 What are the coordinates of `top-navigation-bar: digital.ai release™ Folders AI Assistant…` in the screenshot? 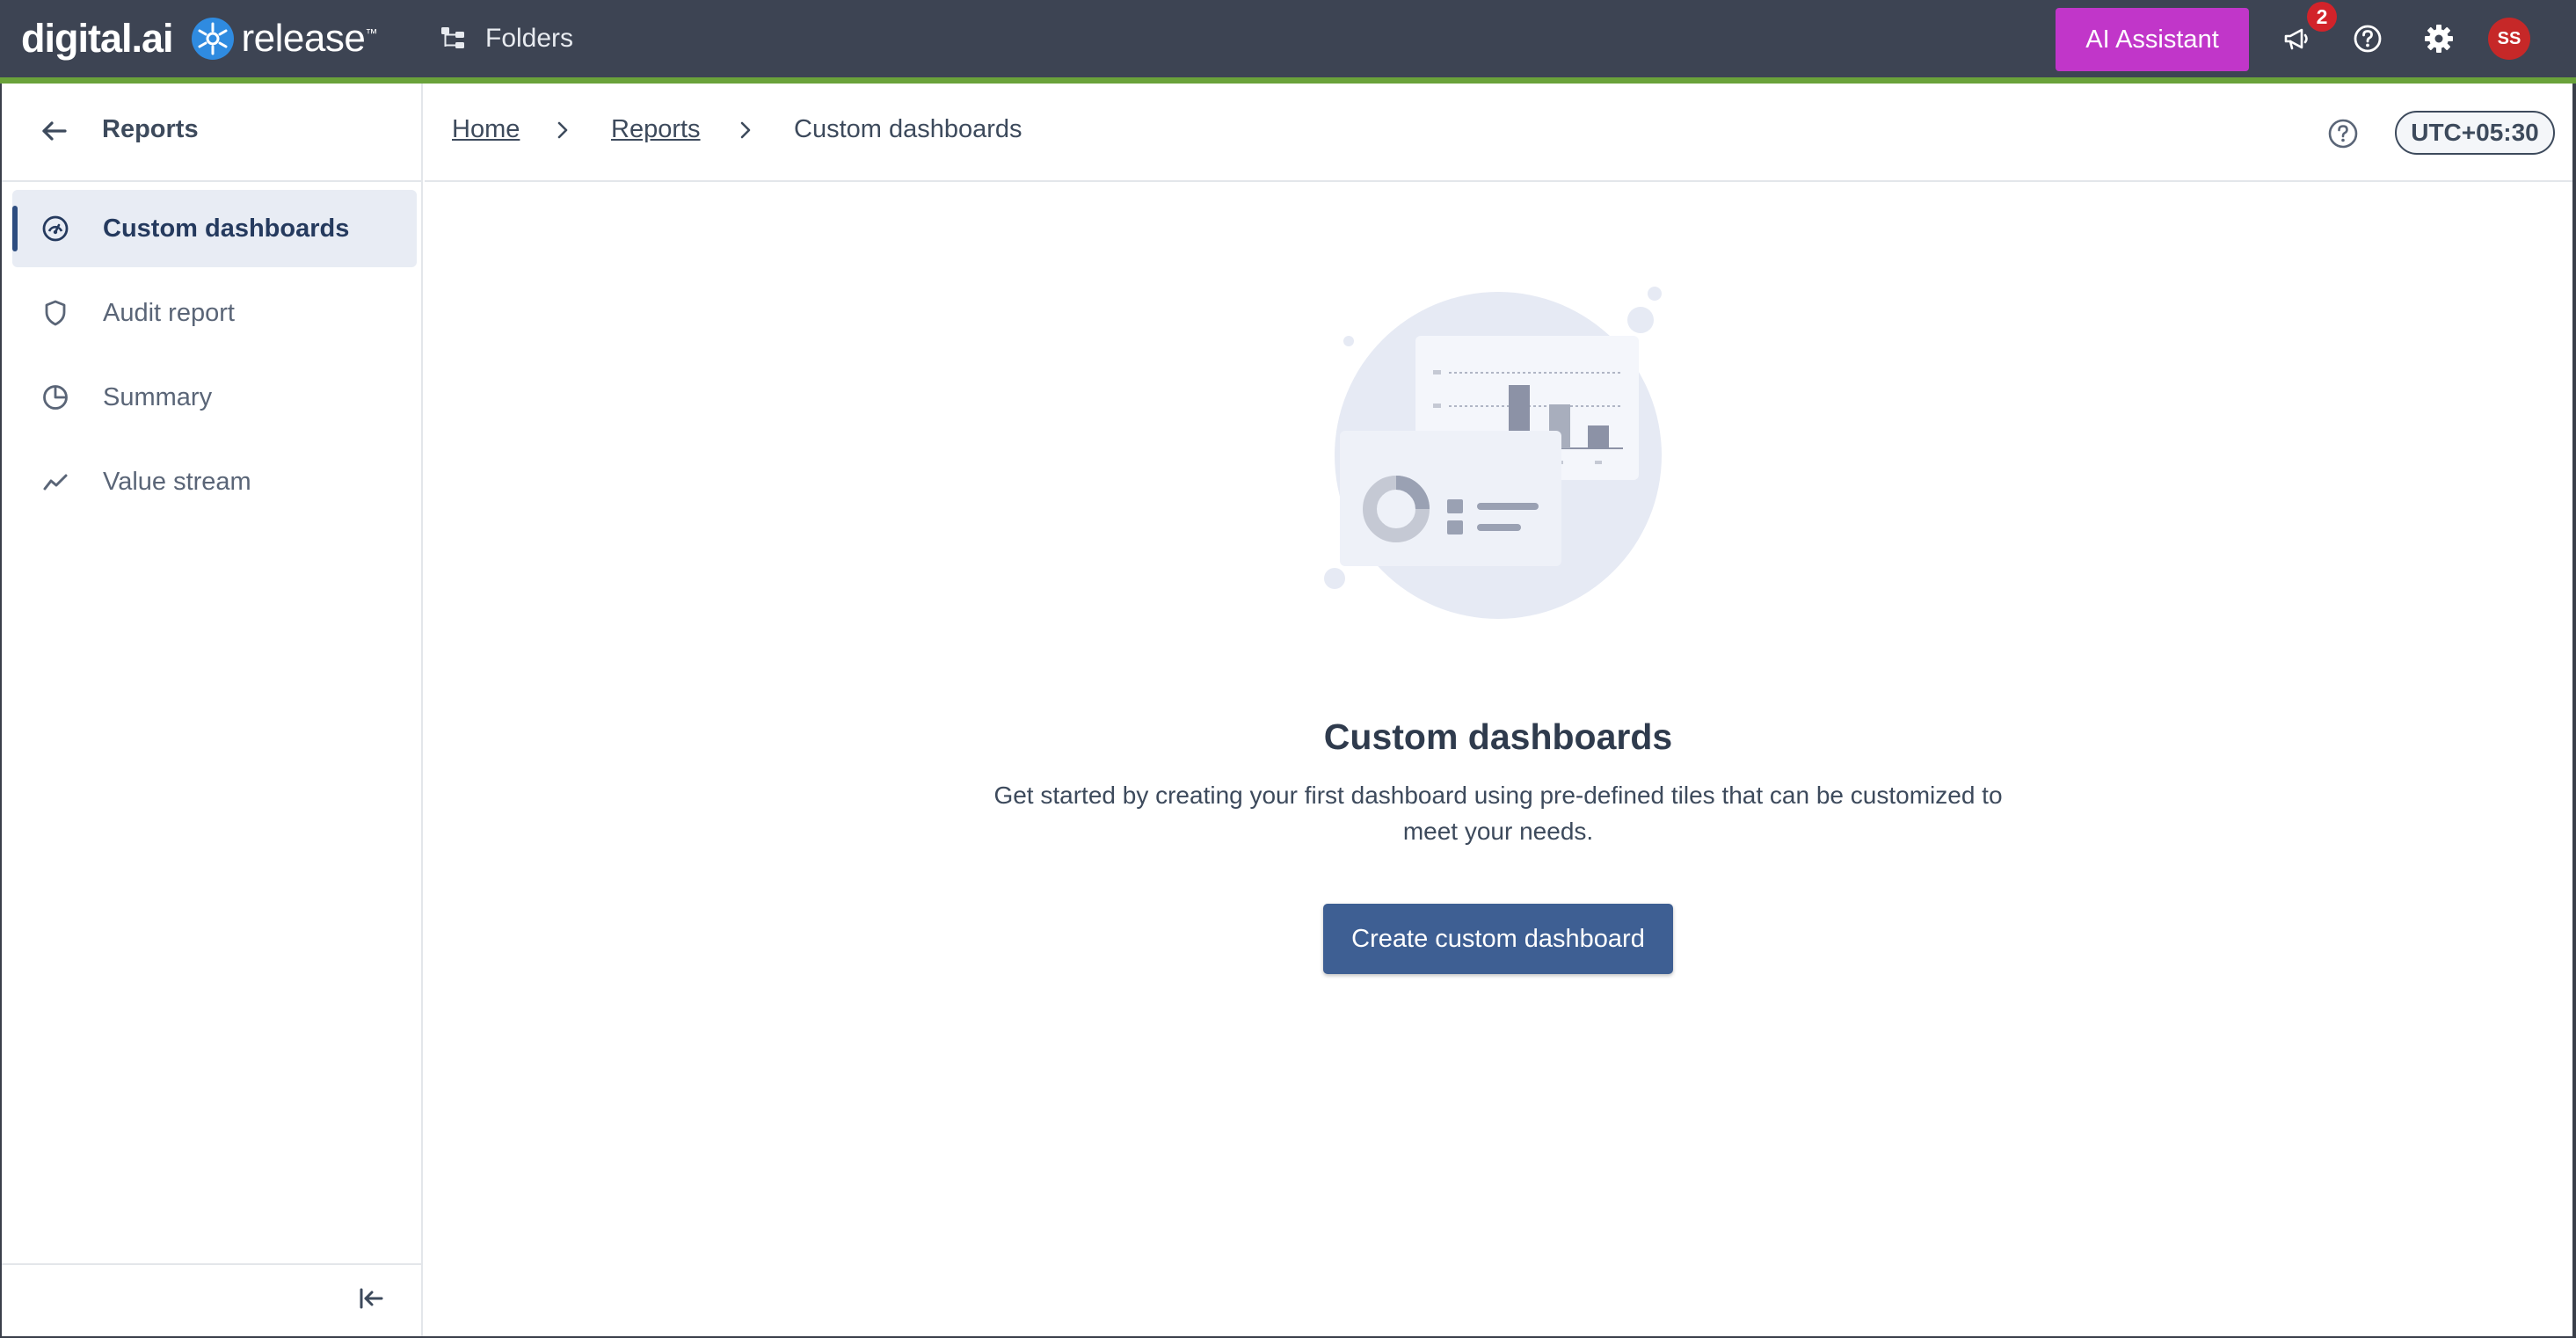 It's located at (1288, 39).